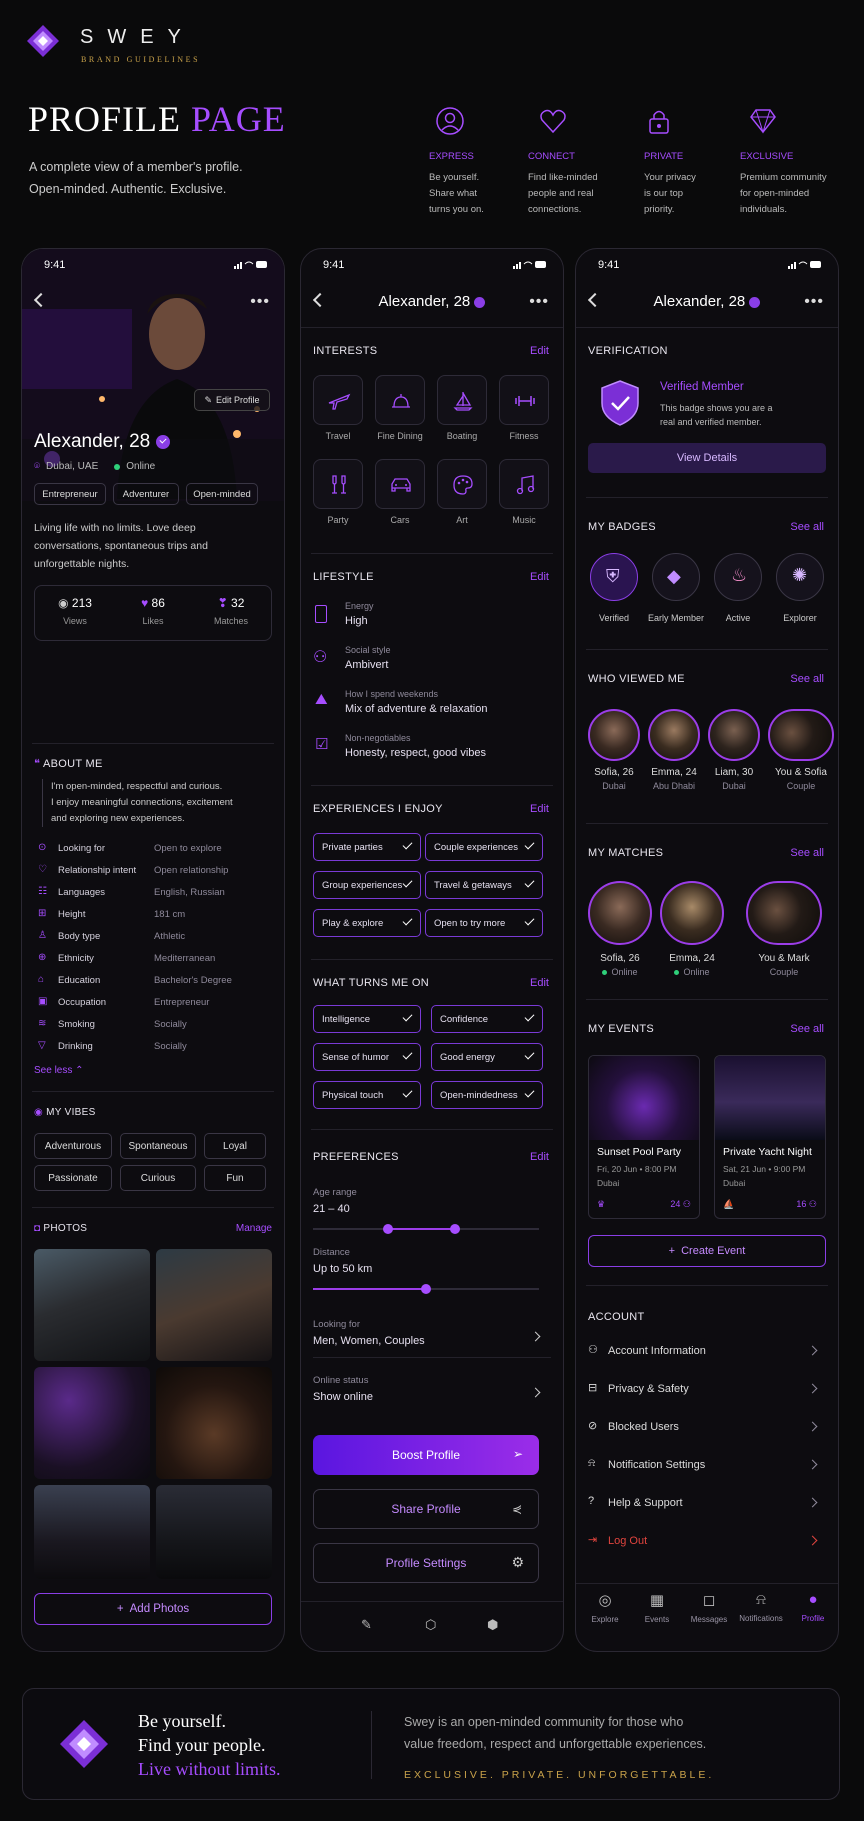  What do you see at coordinates (366, 1625) in the screenshot?
I see `explore-icon: ✎` at bounding box center [366, 1625].